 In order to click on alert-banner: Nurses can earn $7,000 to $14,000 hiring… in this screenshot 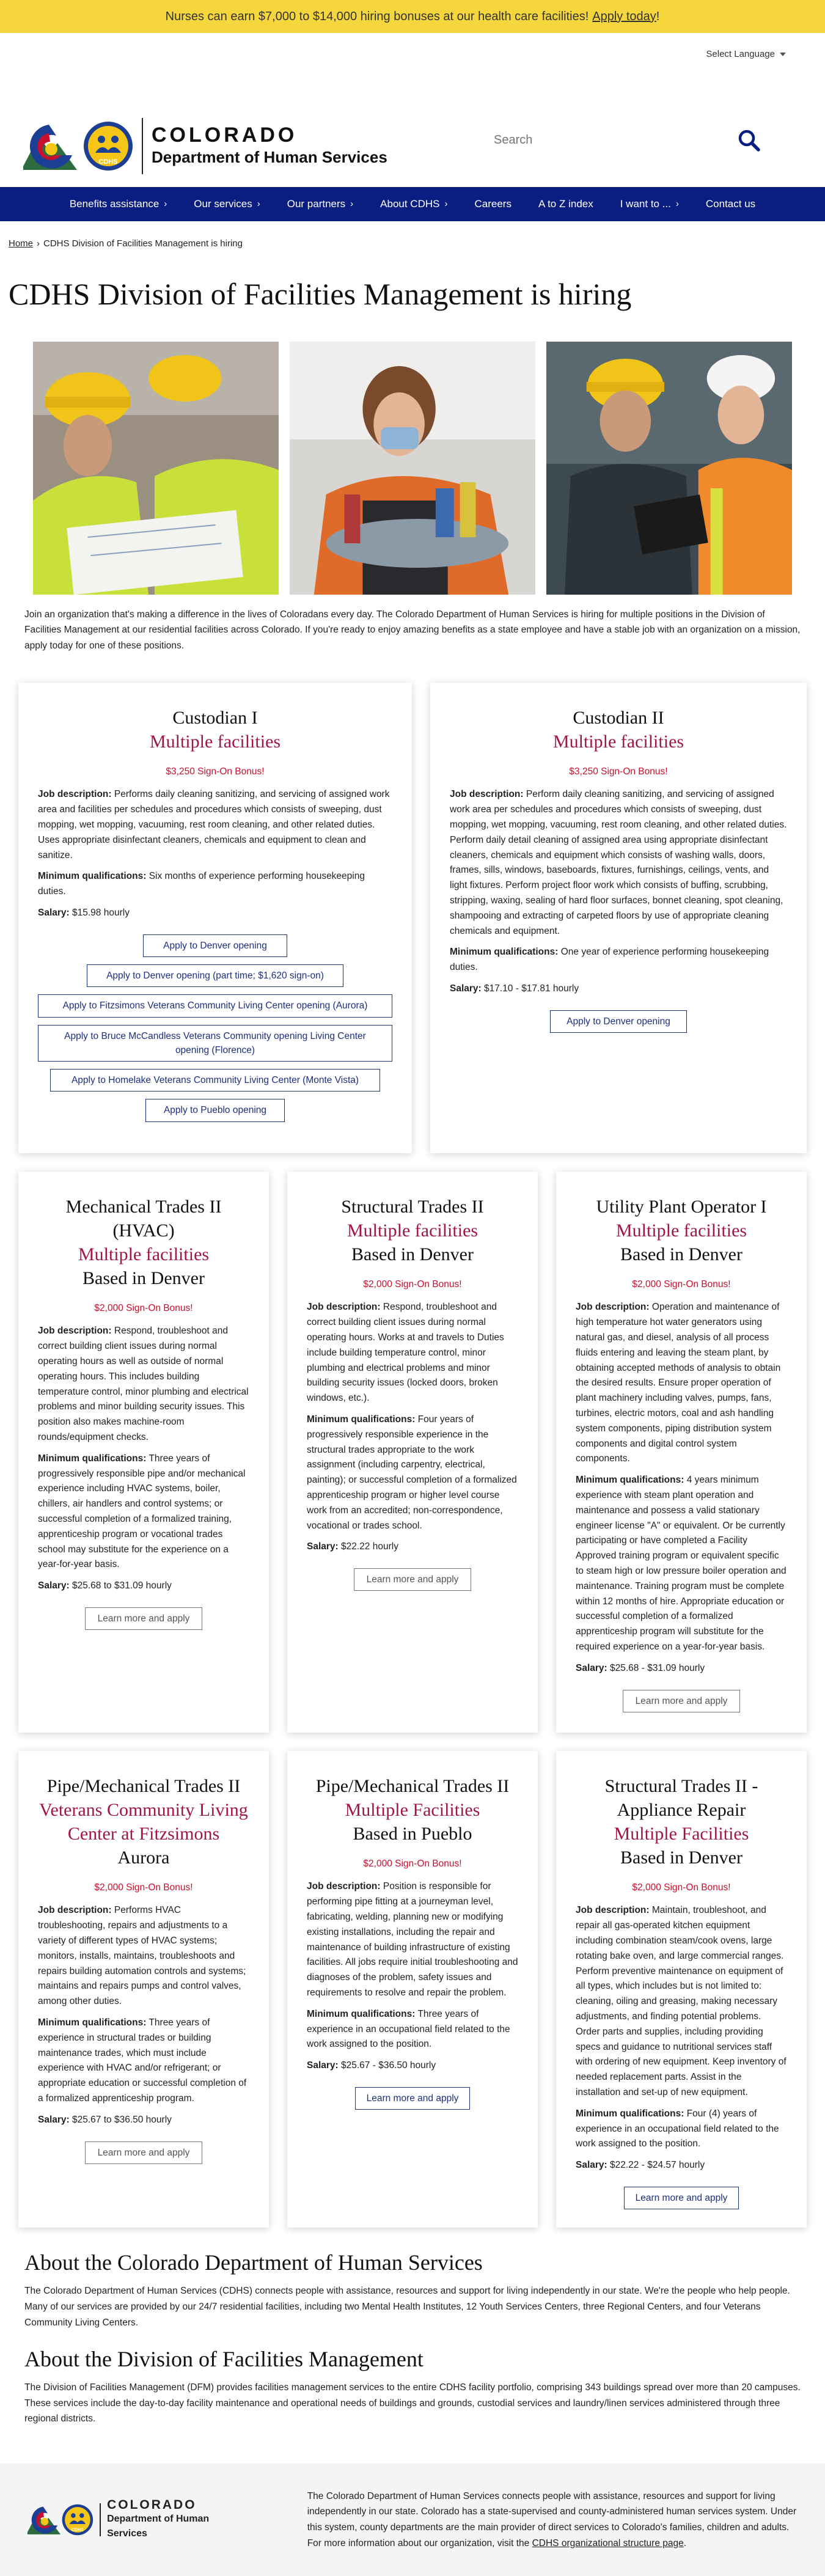, I will do `click(413, 16)`.